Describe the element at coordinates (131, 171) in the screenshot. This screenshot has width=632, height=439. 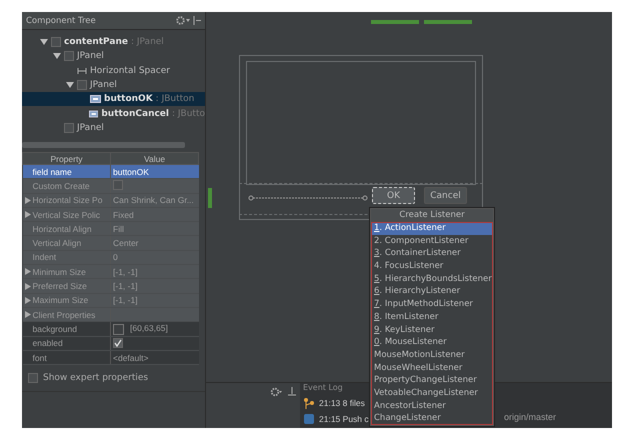
I see `property-value: buttonOK` at that location.